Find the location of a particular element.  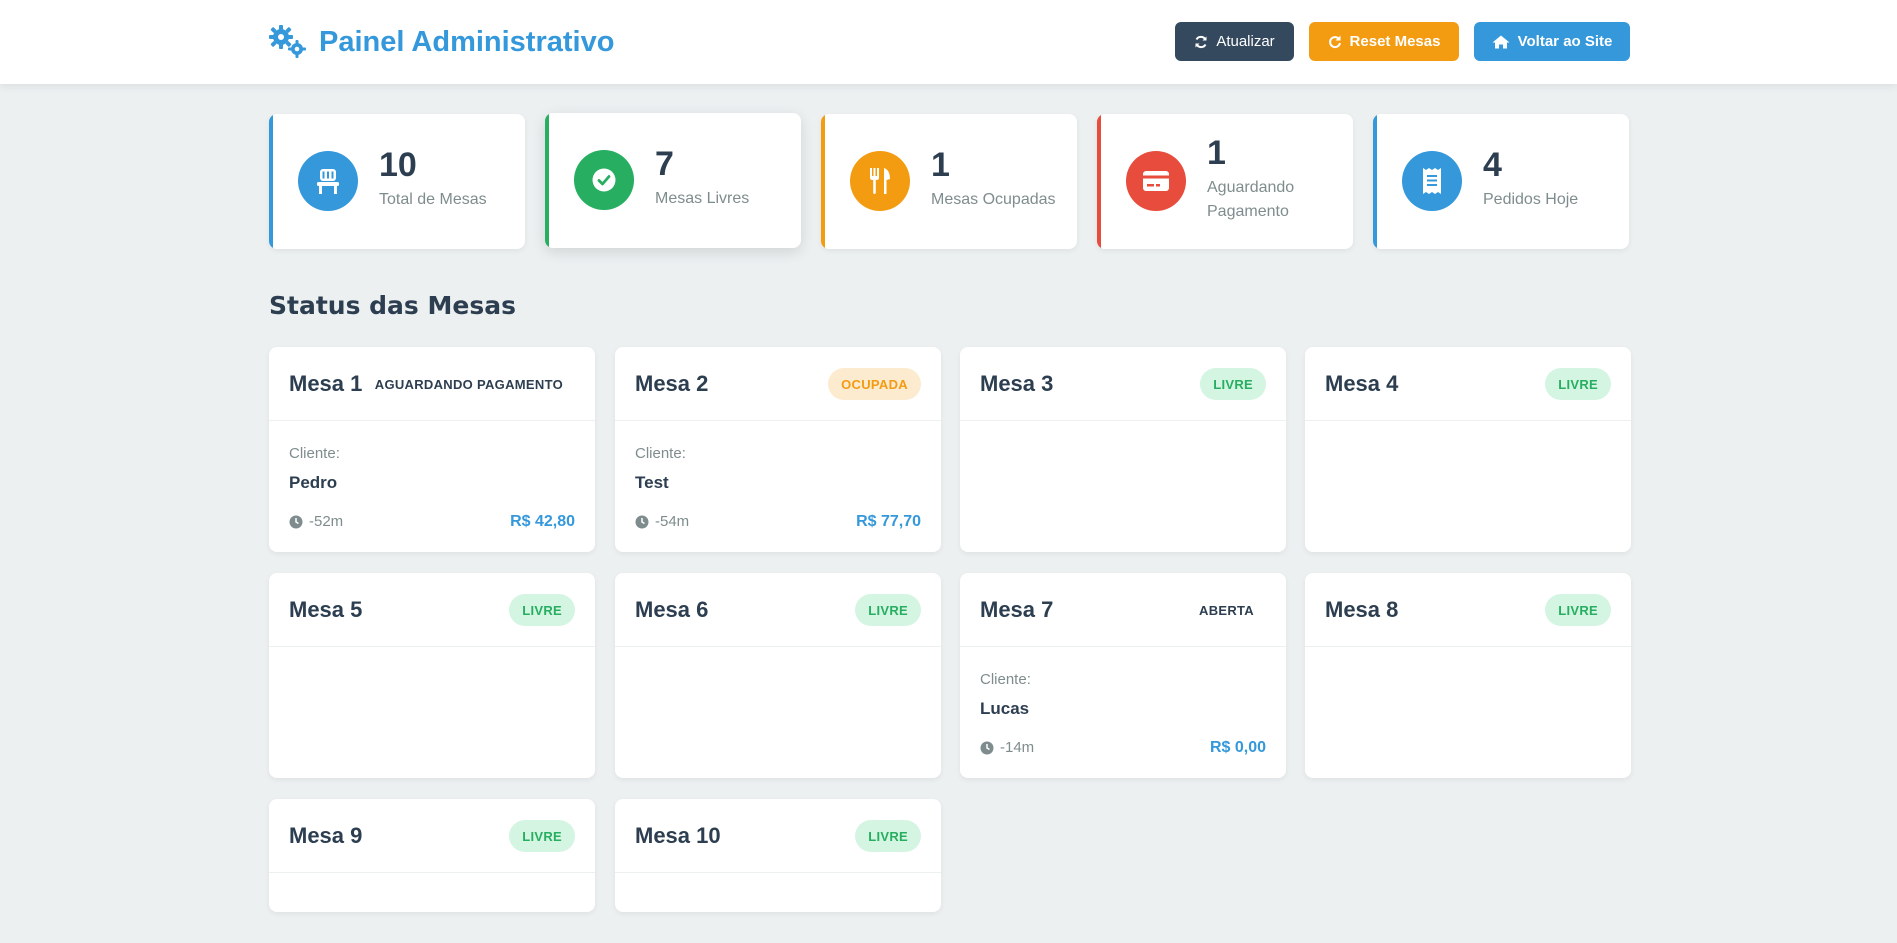

table-name: Mesa 1 is located at coordinates (326, 383).